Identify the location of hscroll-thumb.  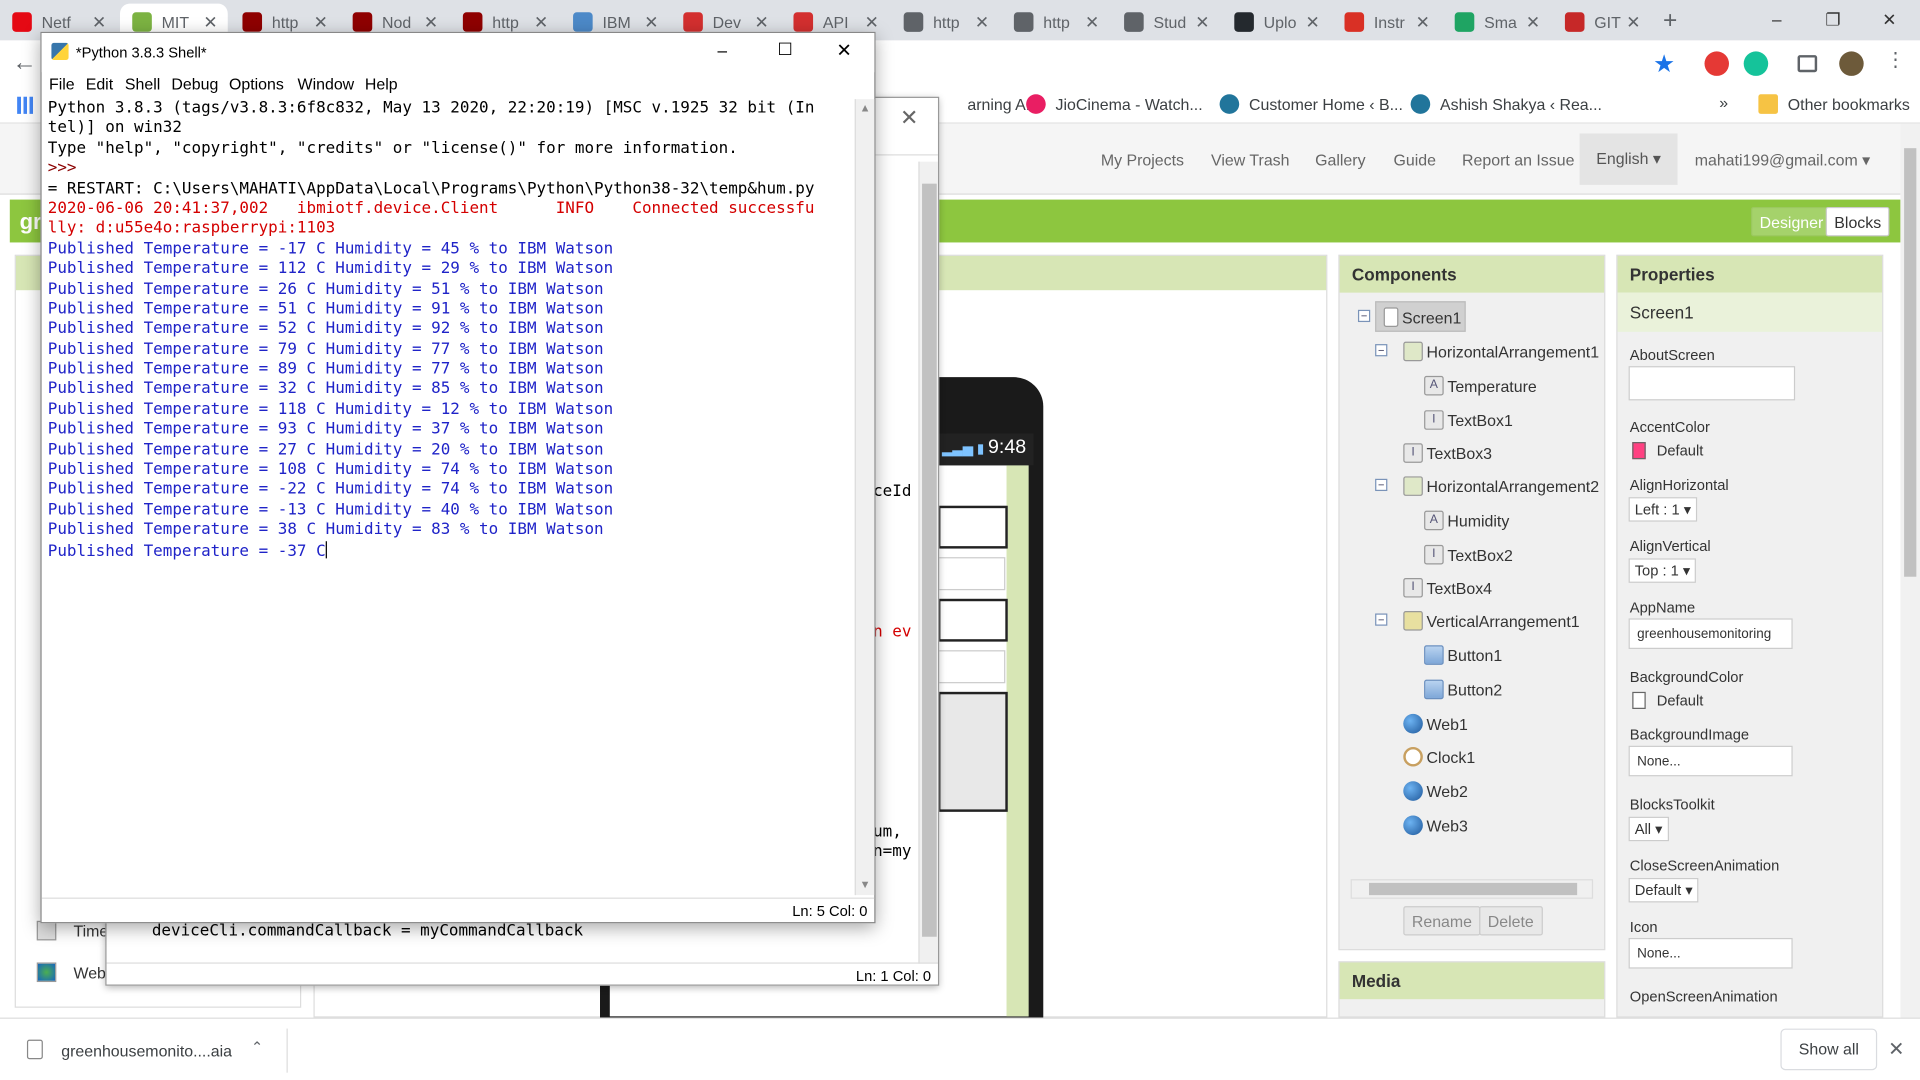
(1473, 889).